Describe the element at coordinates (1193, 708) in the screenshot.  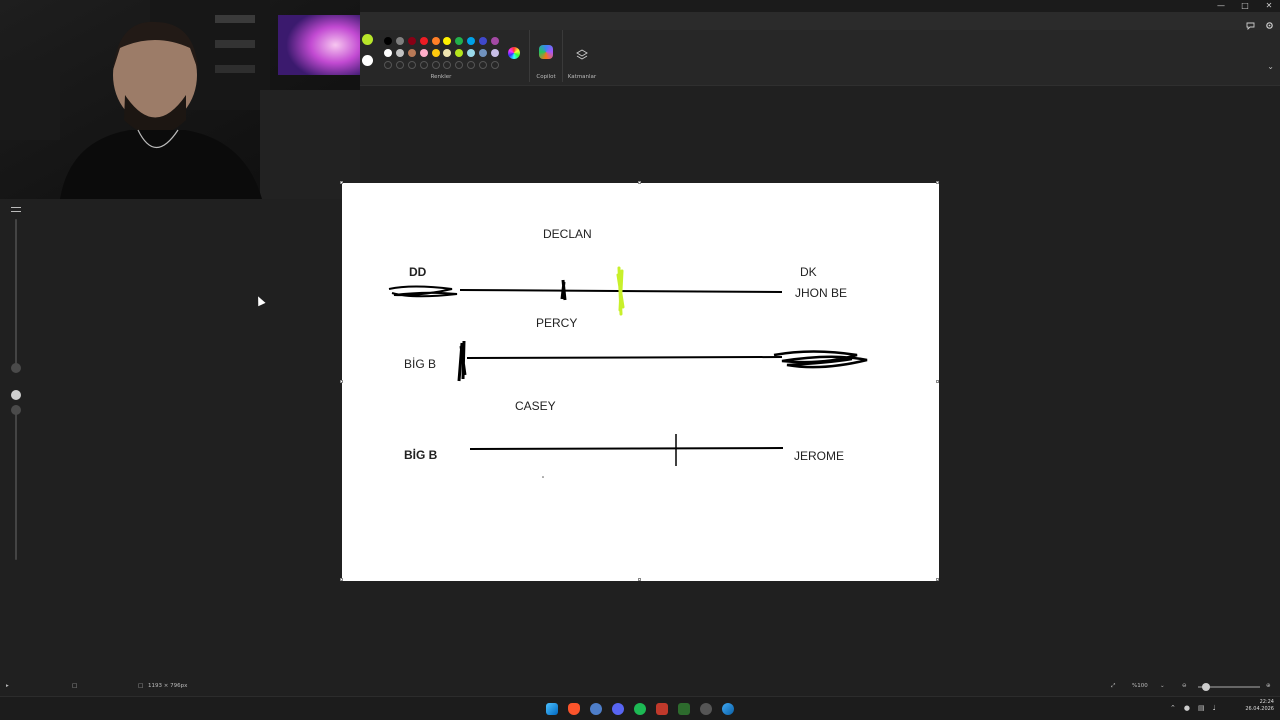
I see `system-tray: ⌃ ● ▤ ♩` at that location.